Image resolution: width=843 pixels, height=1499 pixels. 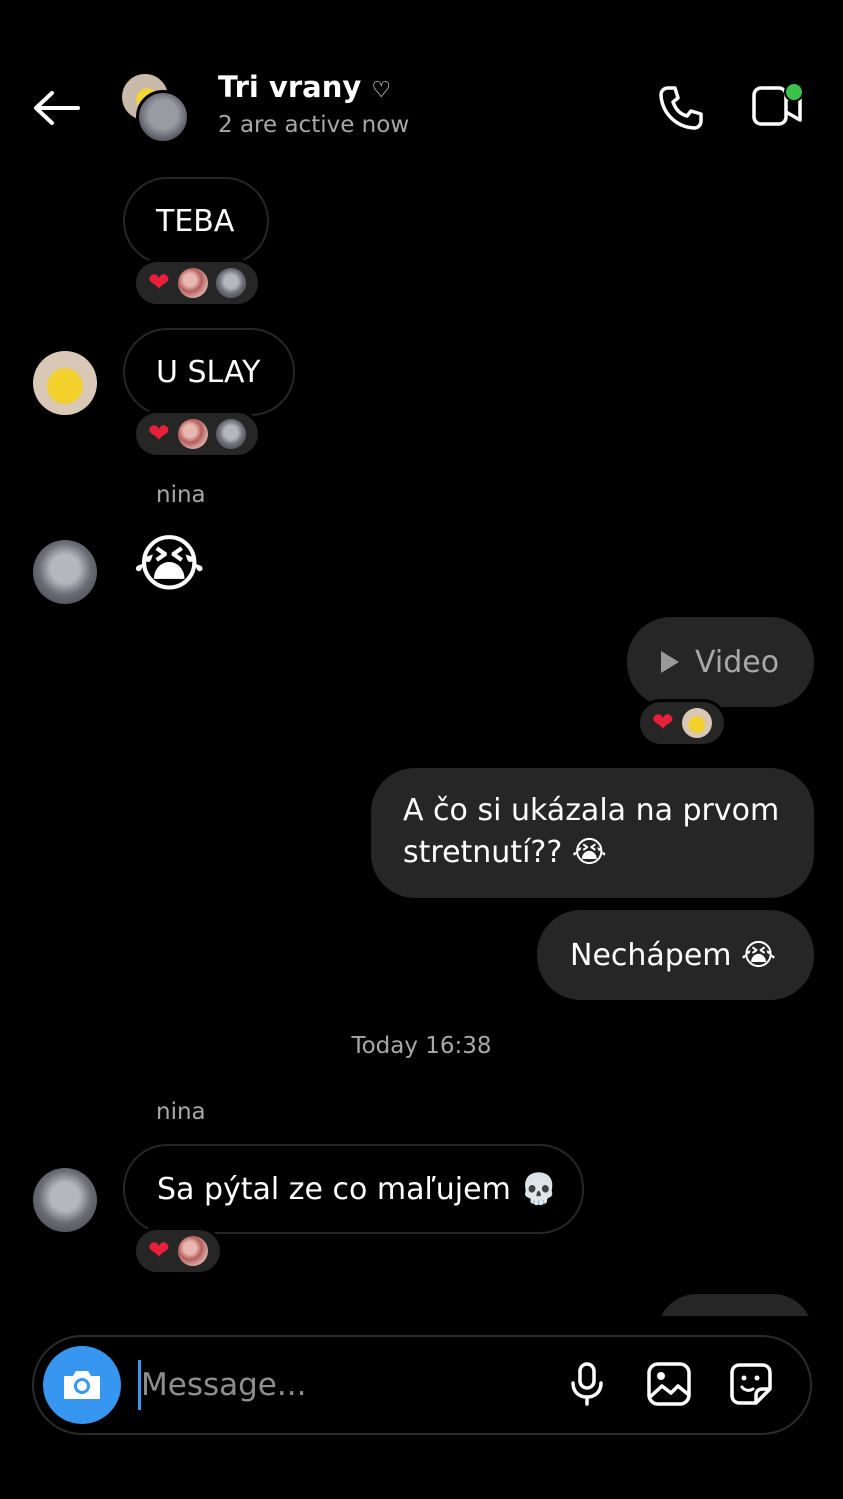 I want to click on image-icon, so click(x=669, y=1384).